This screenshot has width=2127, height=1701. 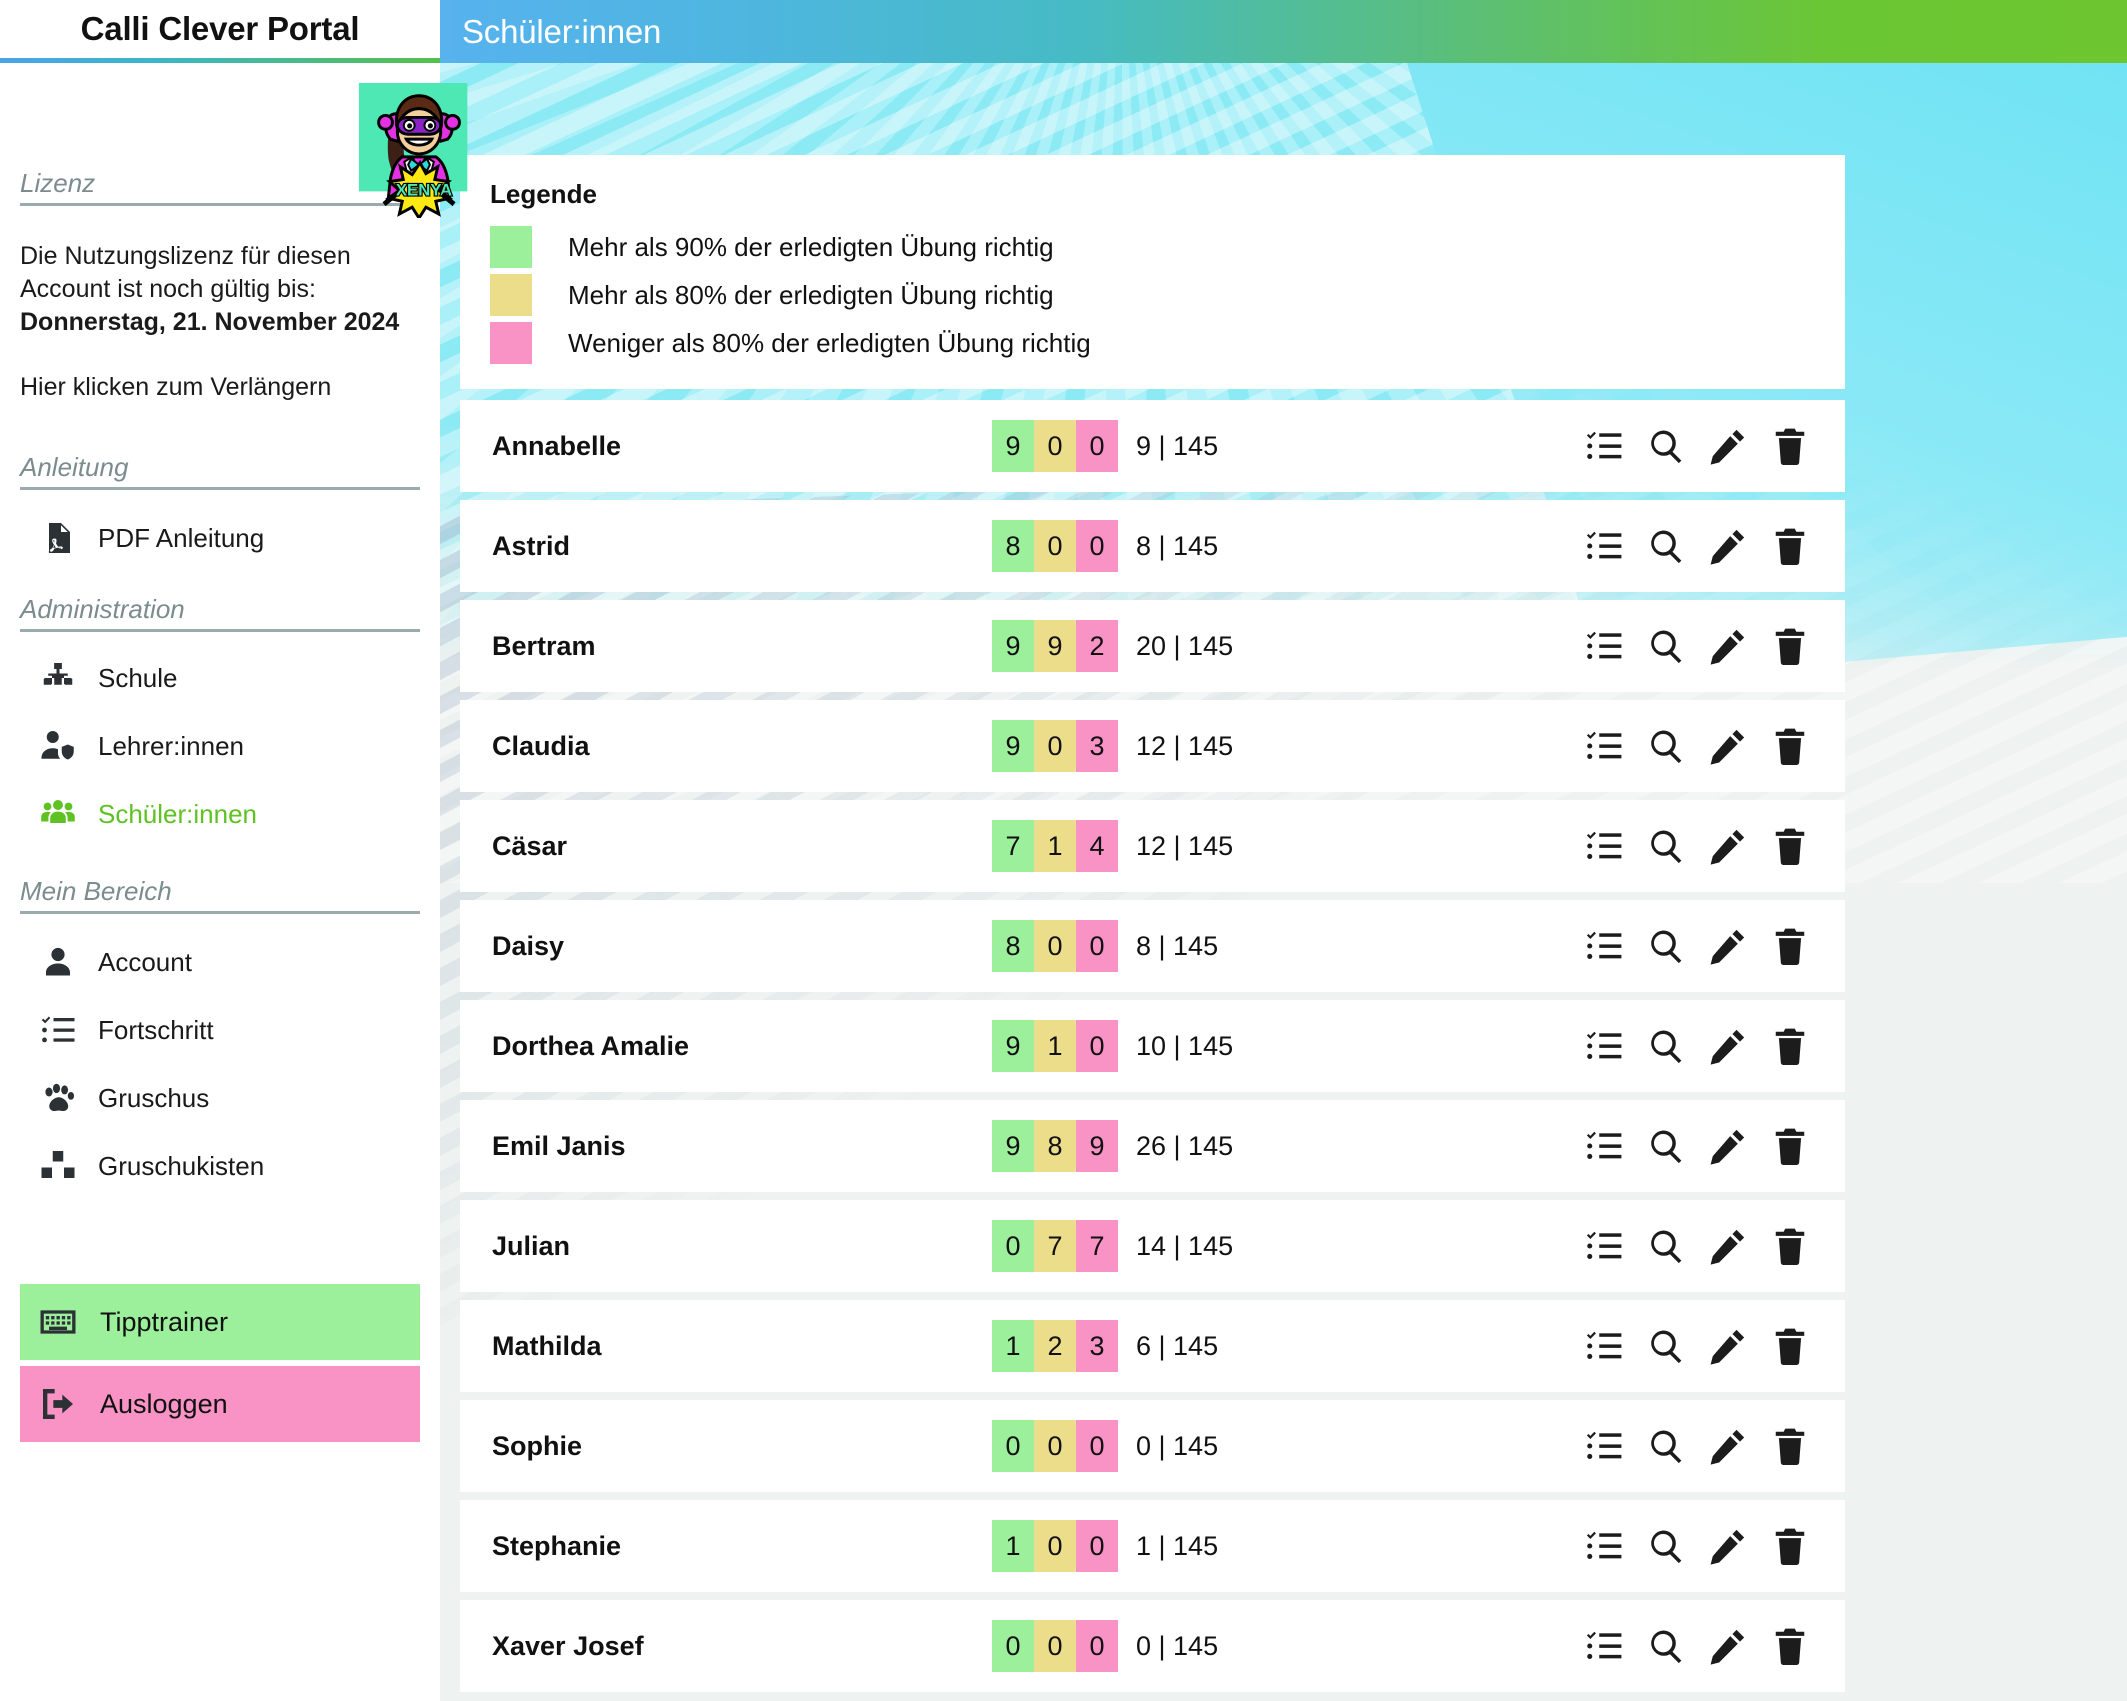 I want to click on sidebar-item-label: Fortschritt, so click(x=156, y=1029).